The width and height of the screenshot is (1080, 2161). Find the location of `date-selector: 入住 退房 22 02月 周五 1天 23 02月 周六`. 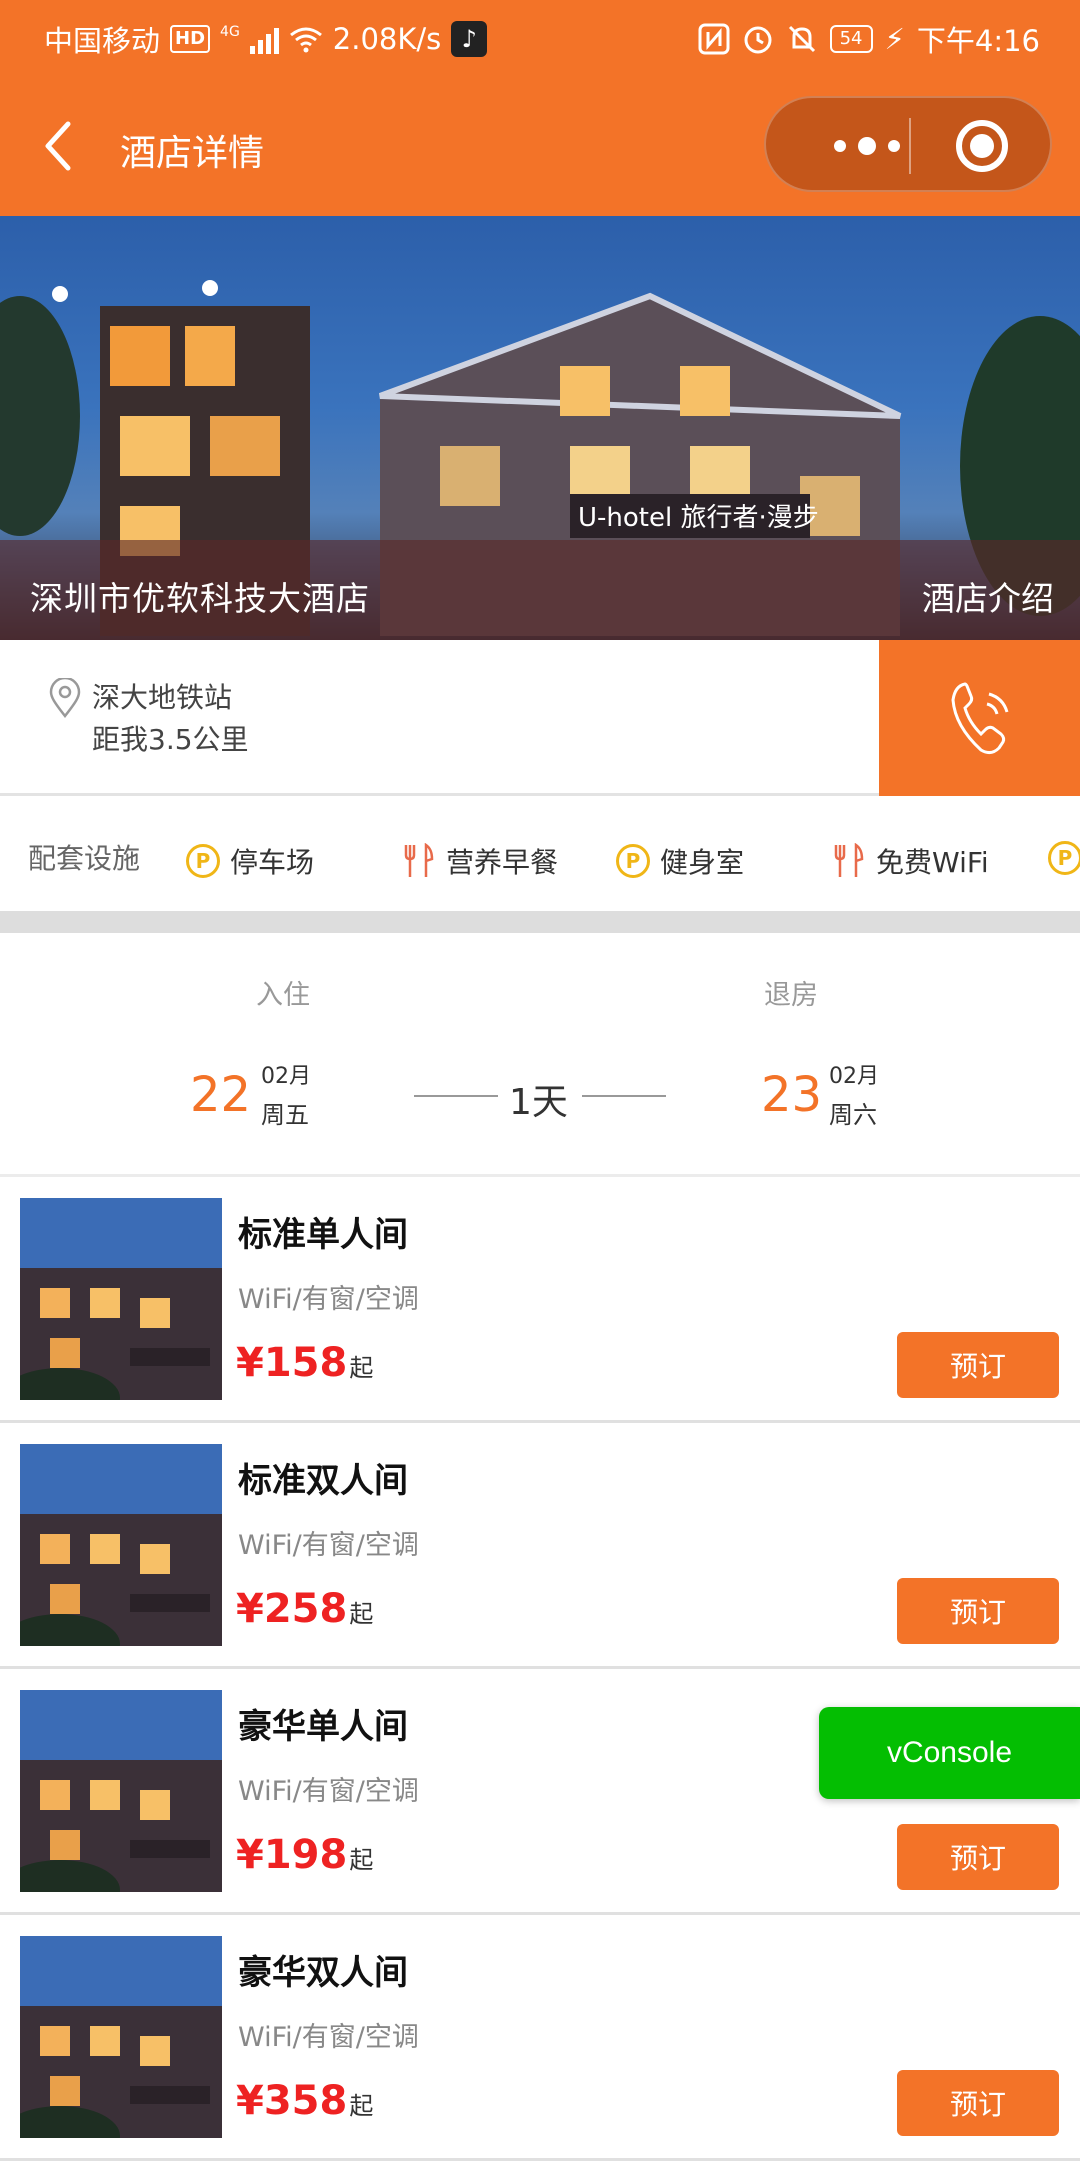

date-selector: 入住 退房 22 02月 周五 1天 23 02月 周六 is located at coordinates (540, 1055).